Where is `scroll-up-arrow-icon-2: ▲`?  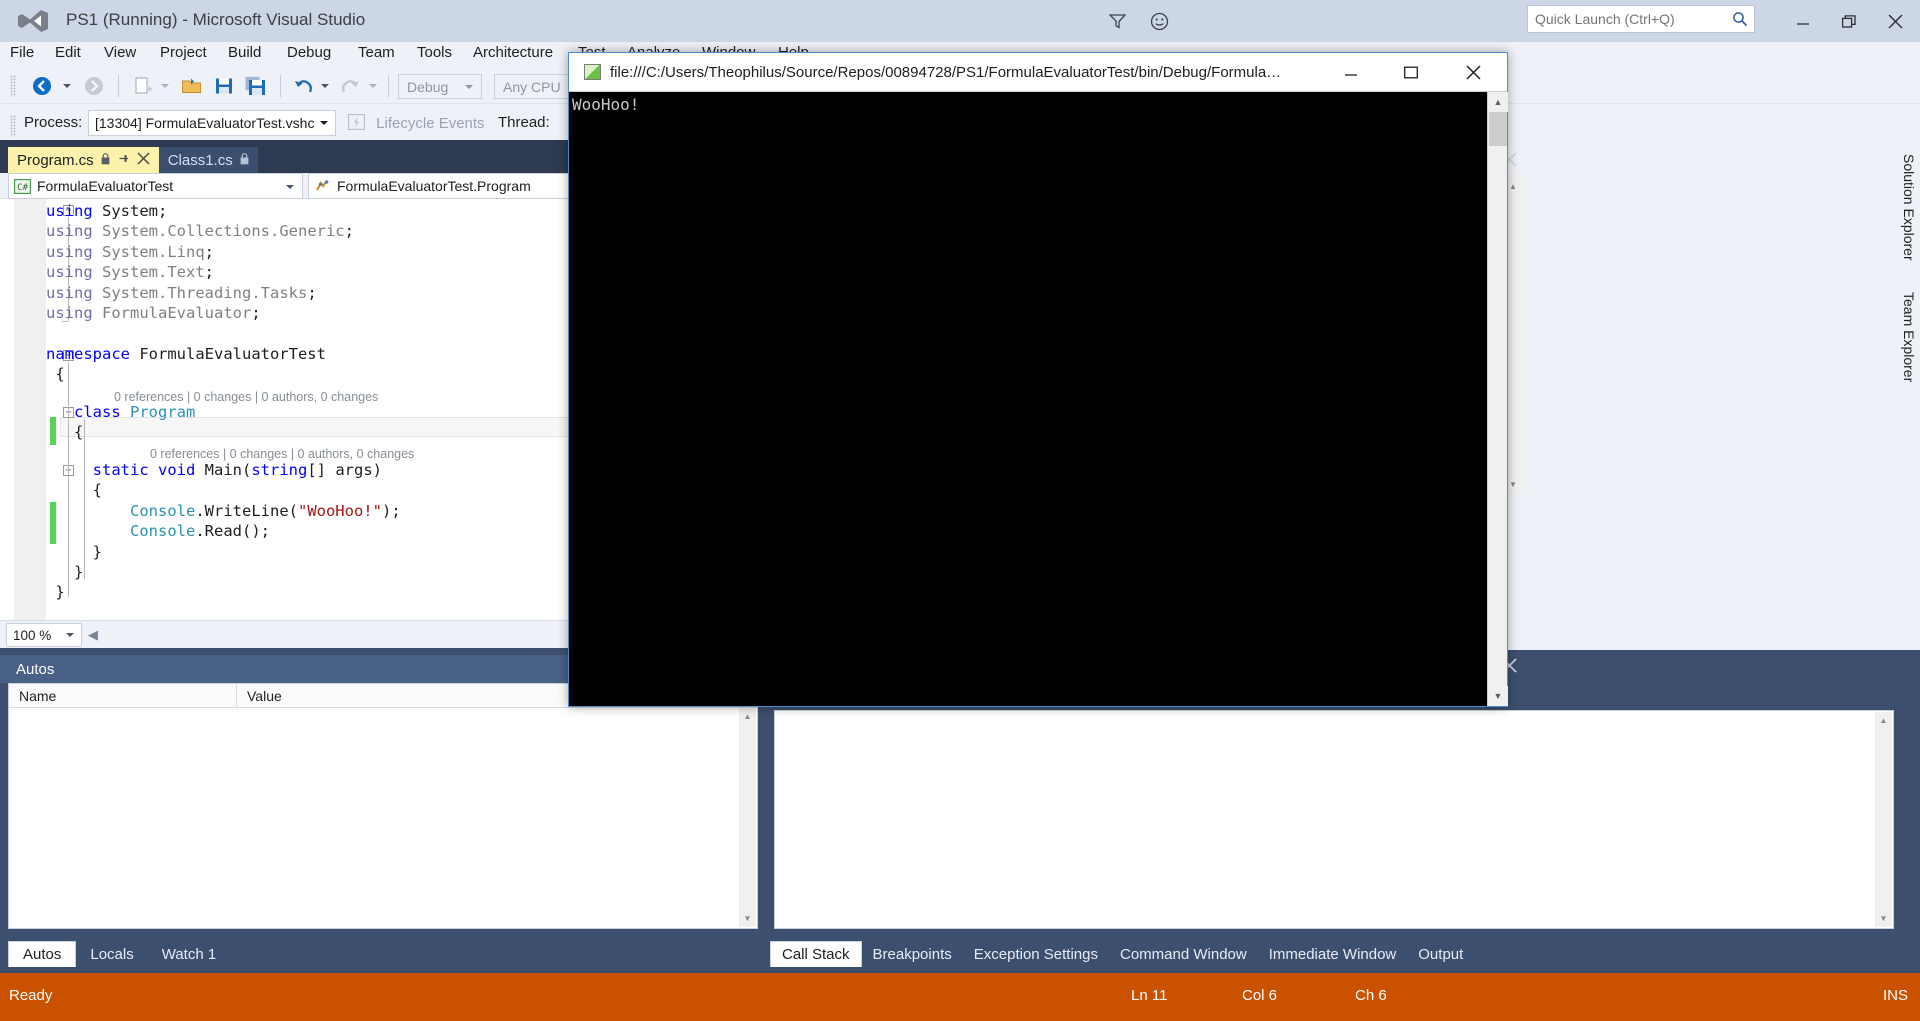 scroll-up-arrow-icon-2: ▲ is located at coordinates (1883, 720).